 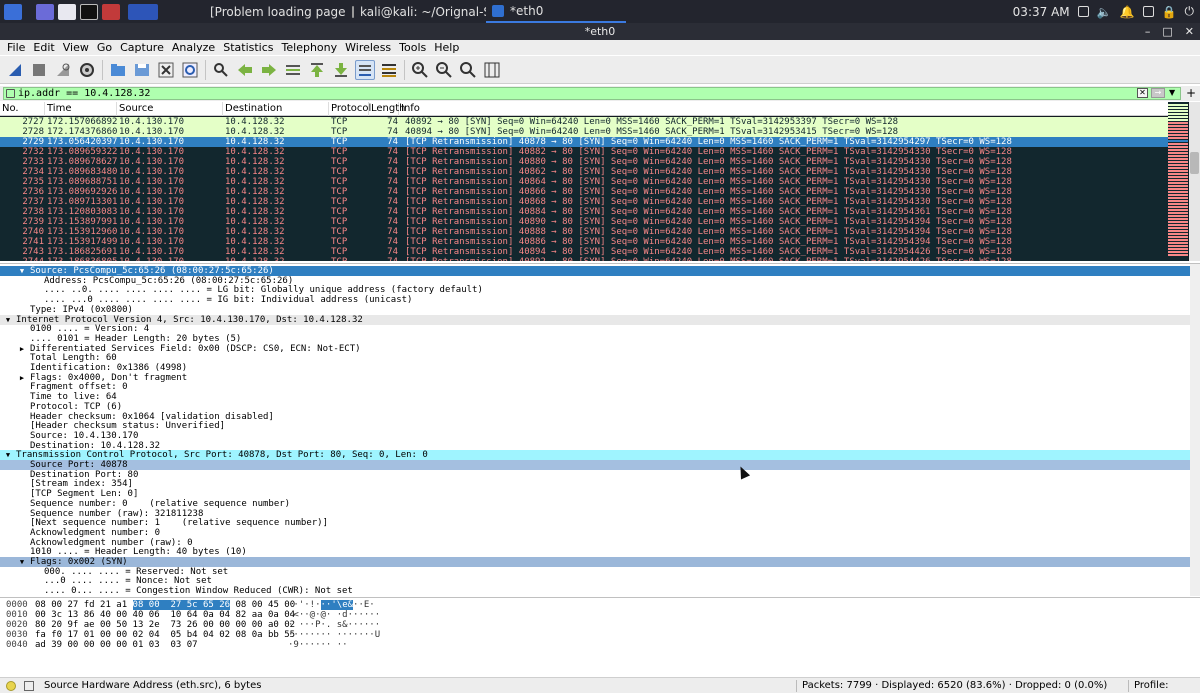 What do you see at coordinates (595, 378) in the screenshot?
I see `detail-row: ▶ Flags: 0x4000, Don't fragment` at bounding box center [595, 378].